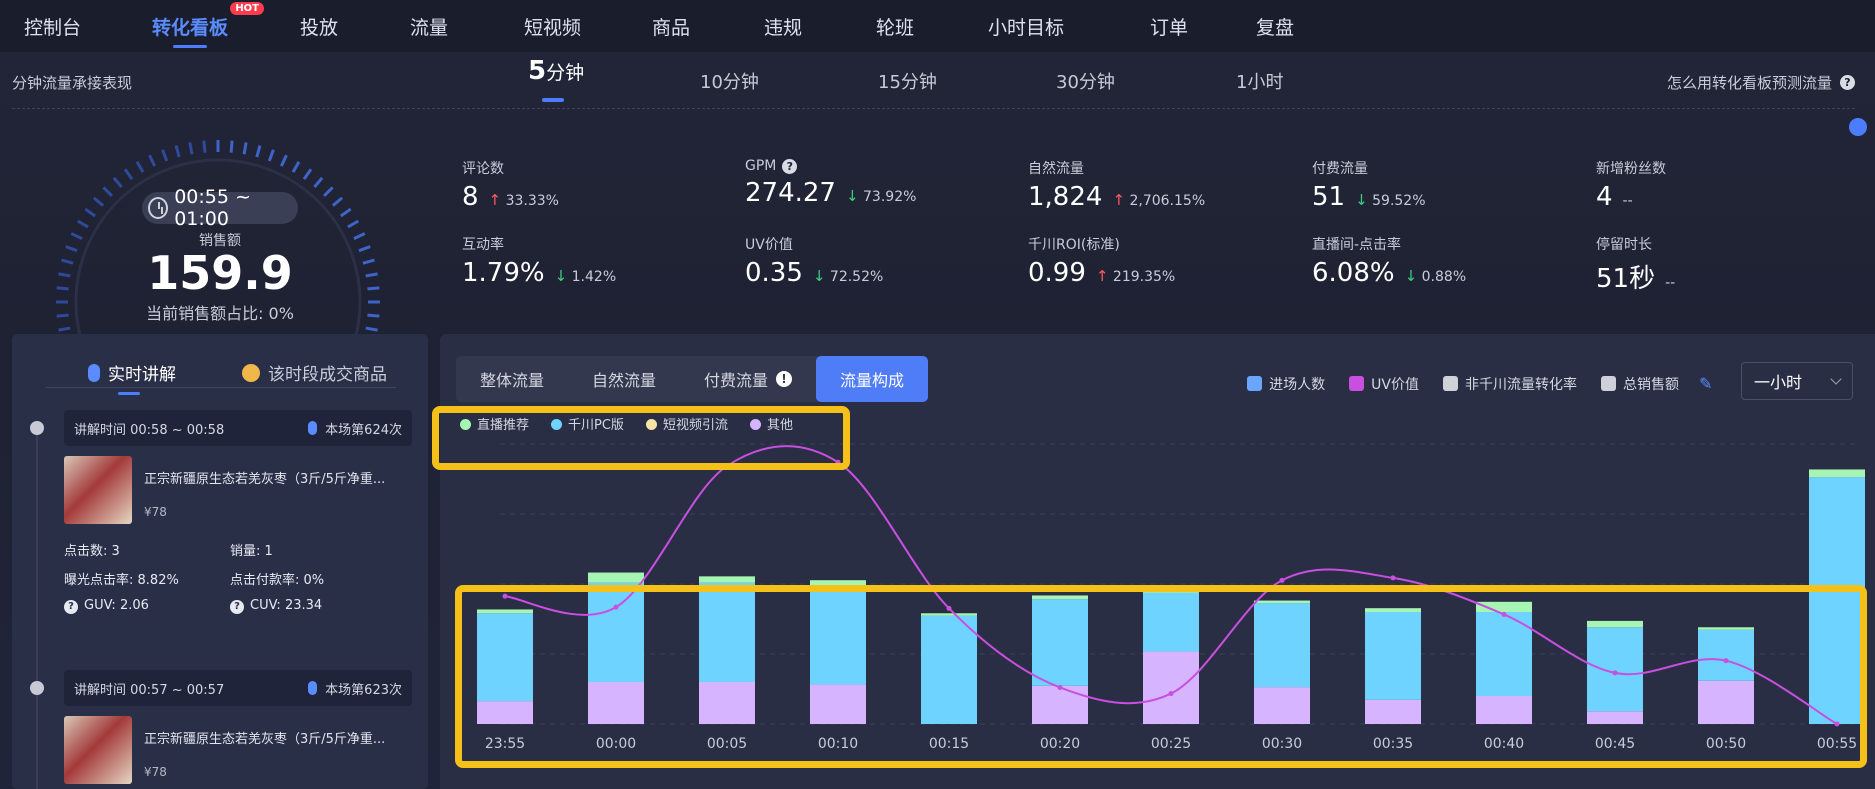 The height and width of the screenshot is (789, 1875). I want to click on interval-1hour: 1小时, so click(1259, 81).